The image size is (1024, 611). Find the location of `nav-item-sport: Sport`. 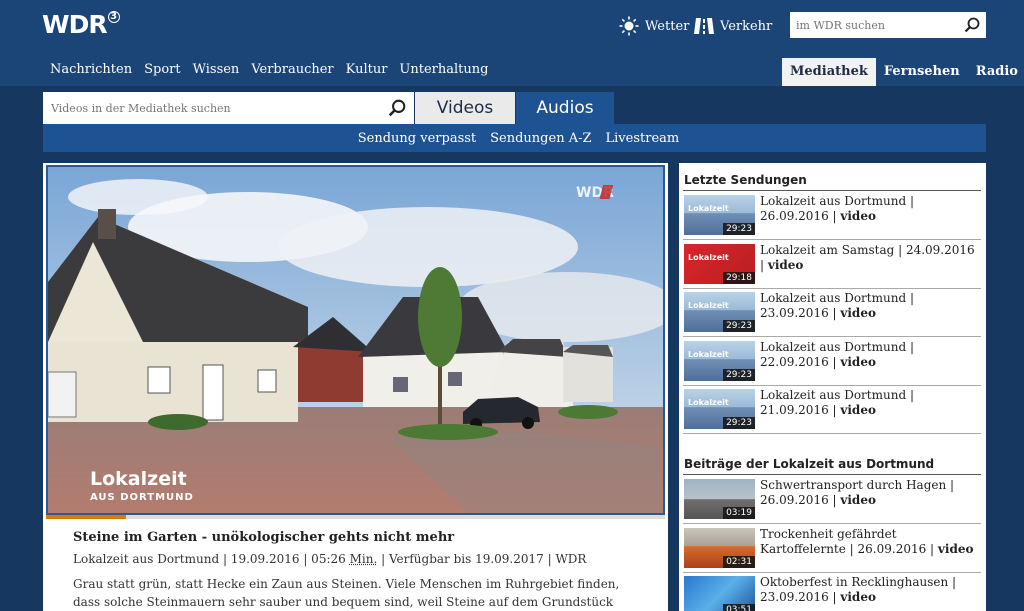

nav-item-sport: Sport is located at coordinates (162, 69).